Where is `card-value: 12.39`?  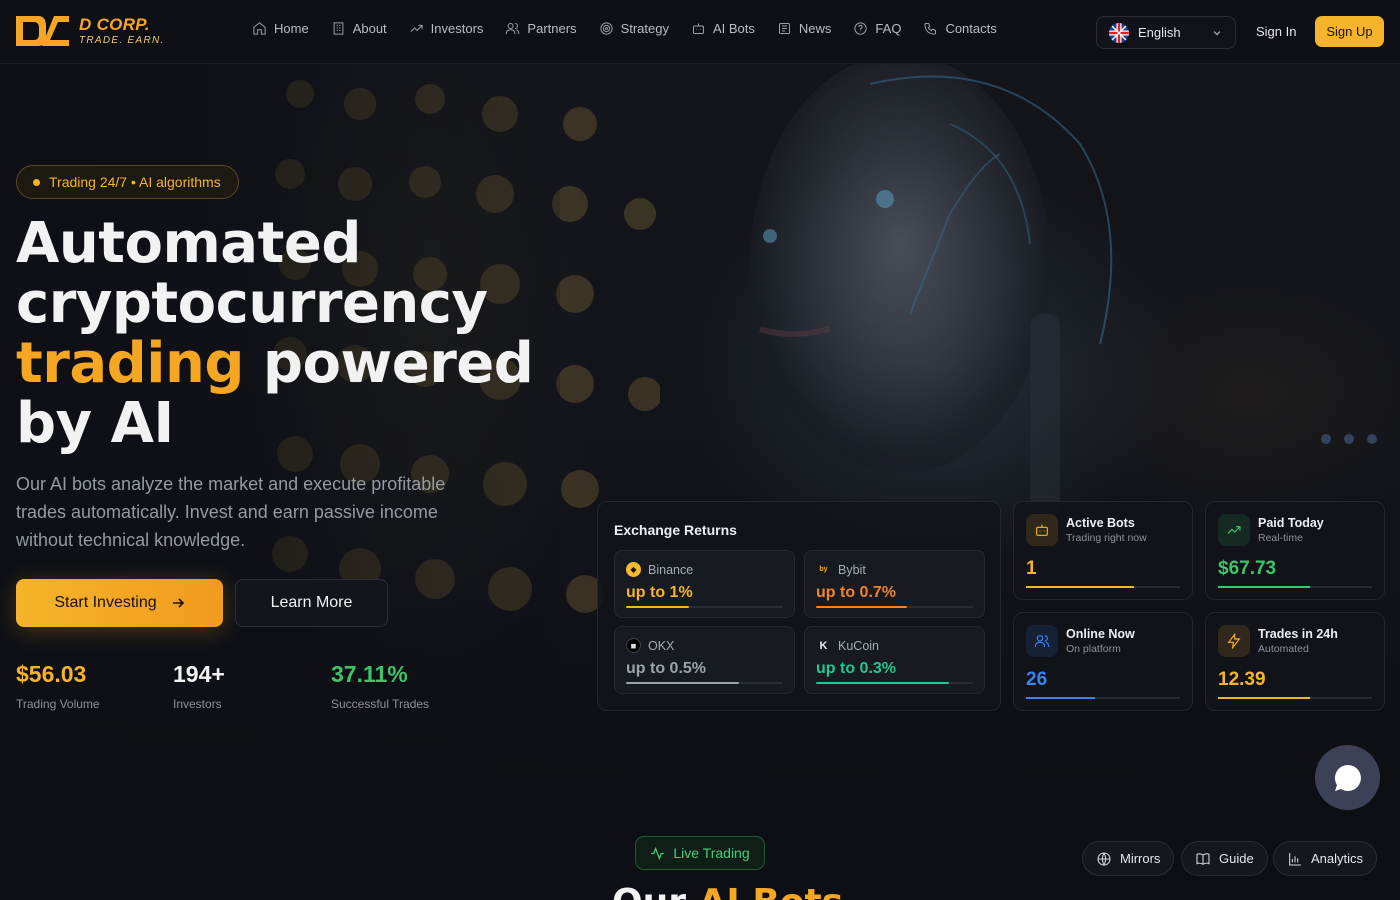 card-value: 12.39 is located at coordinates (1242, 679).